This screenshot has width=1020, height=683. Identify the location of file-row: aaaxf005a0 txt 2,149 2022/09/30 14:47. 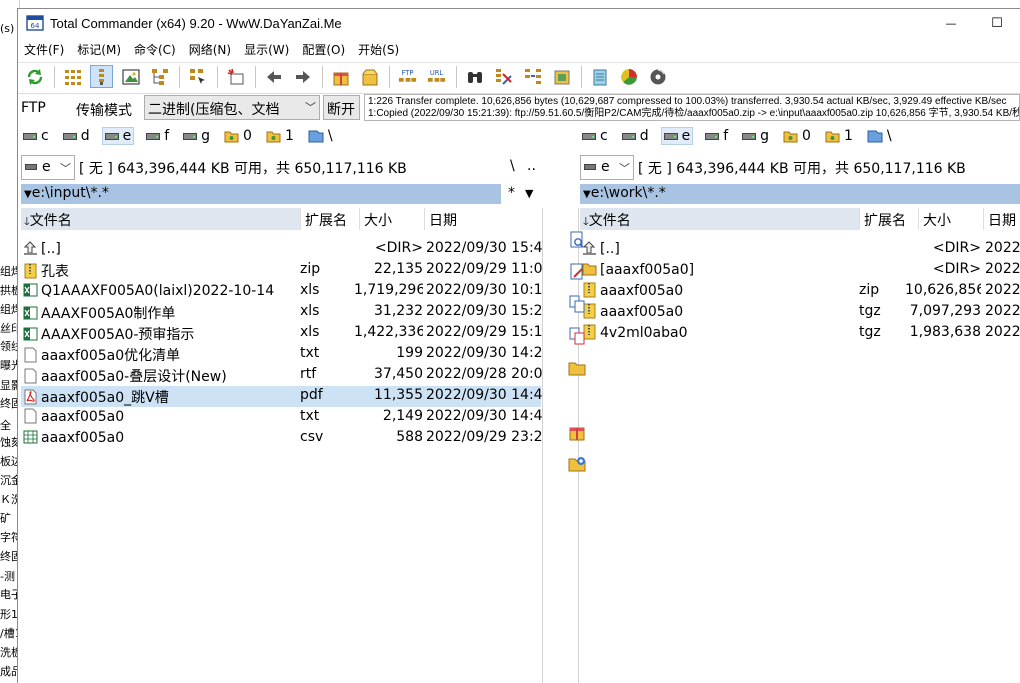
(281, 417).